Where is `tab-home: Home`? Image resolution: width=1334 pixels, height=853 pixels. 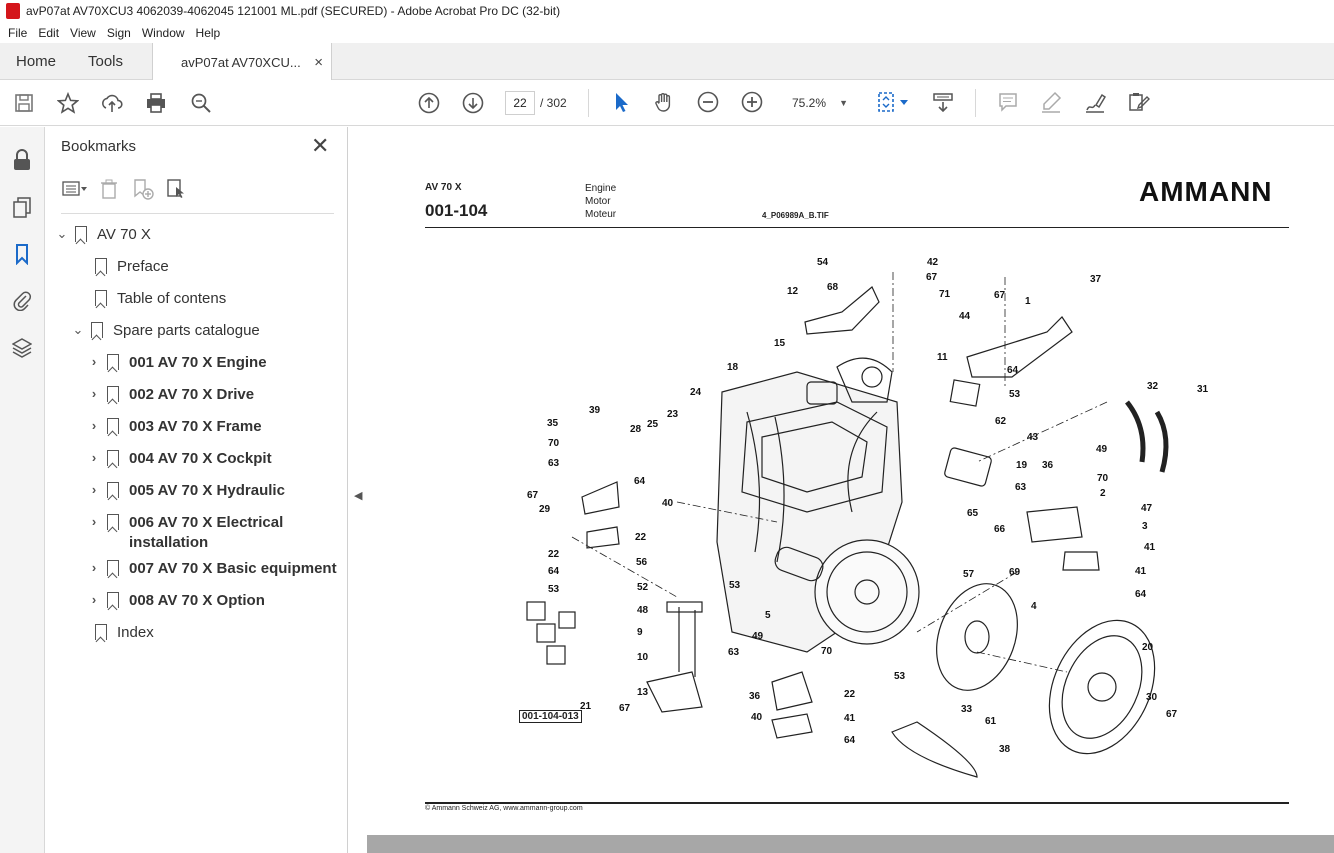 tab-home: Home is located at coordinates (36, 61).